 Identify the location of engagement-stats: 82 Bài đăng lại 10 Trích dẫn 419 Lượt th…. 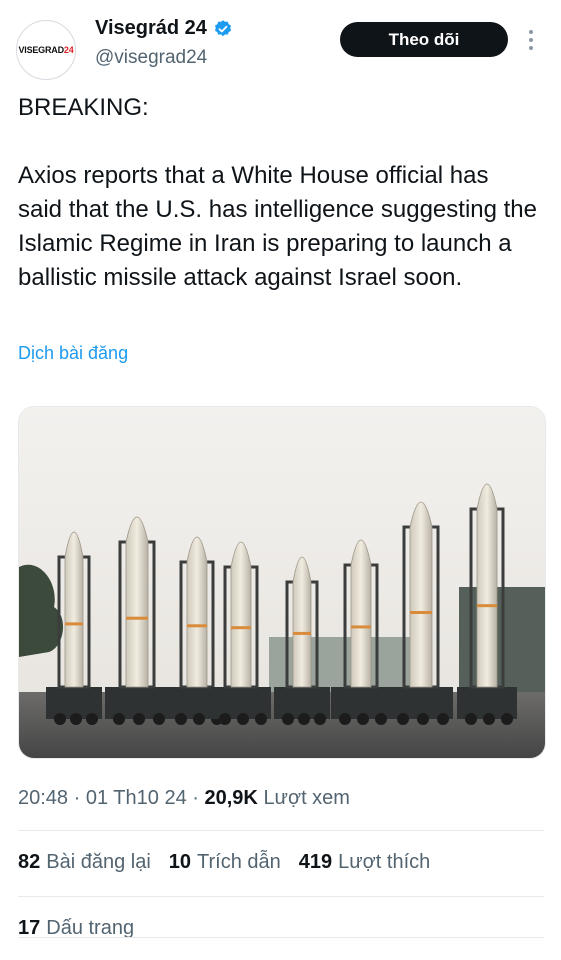
(224, 862).